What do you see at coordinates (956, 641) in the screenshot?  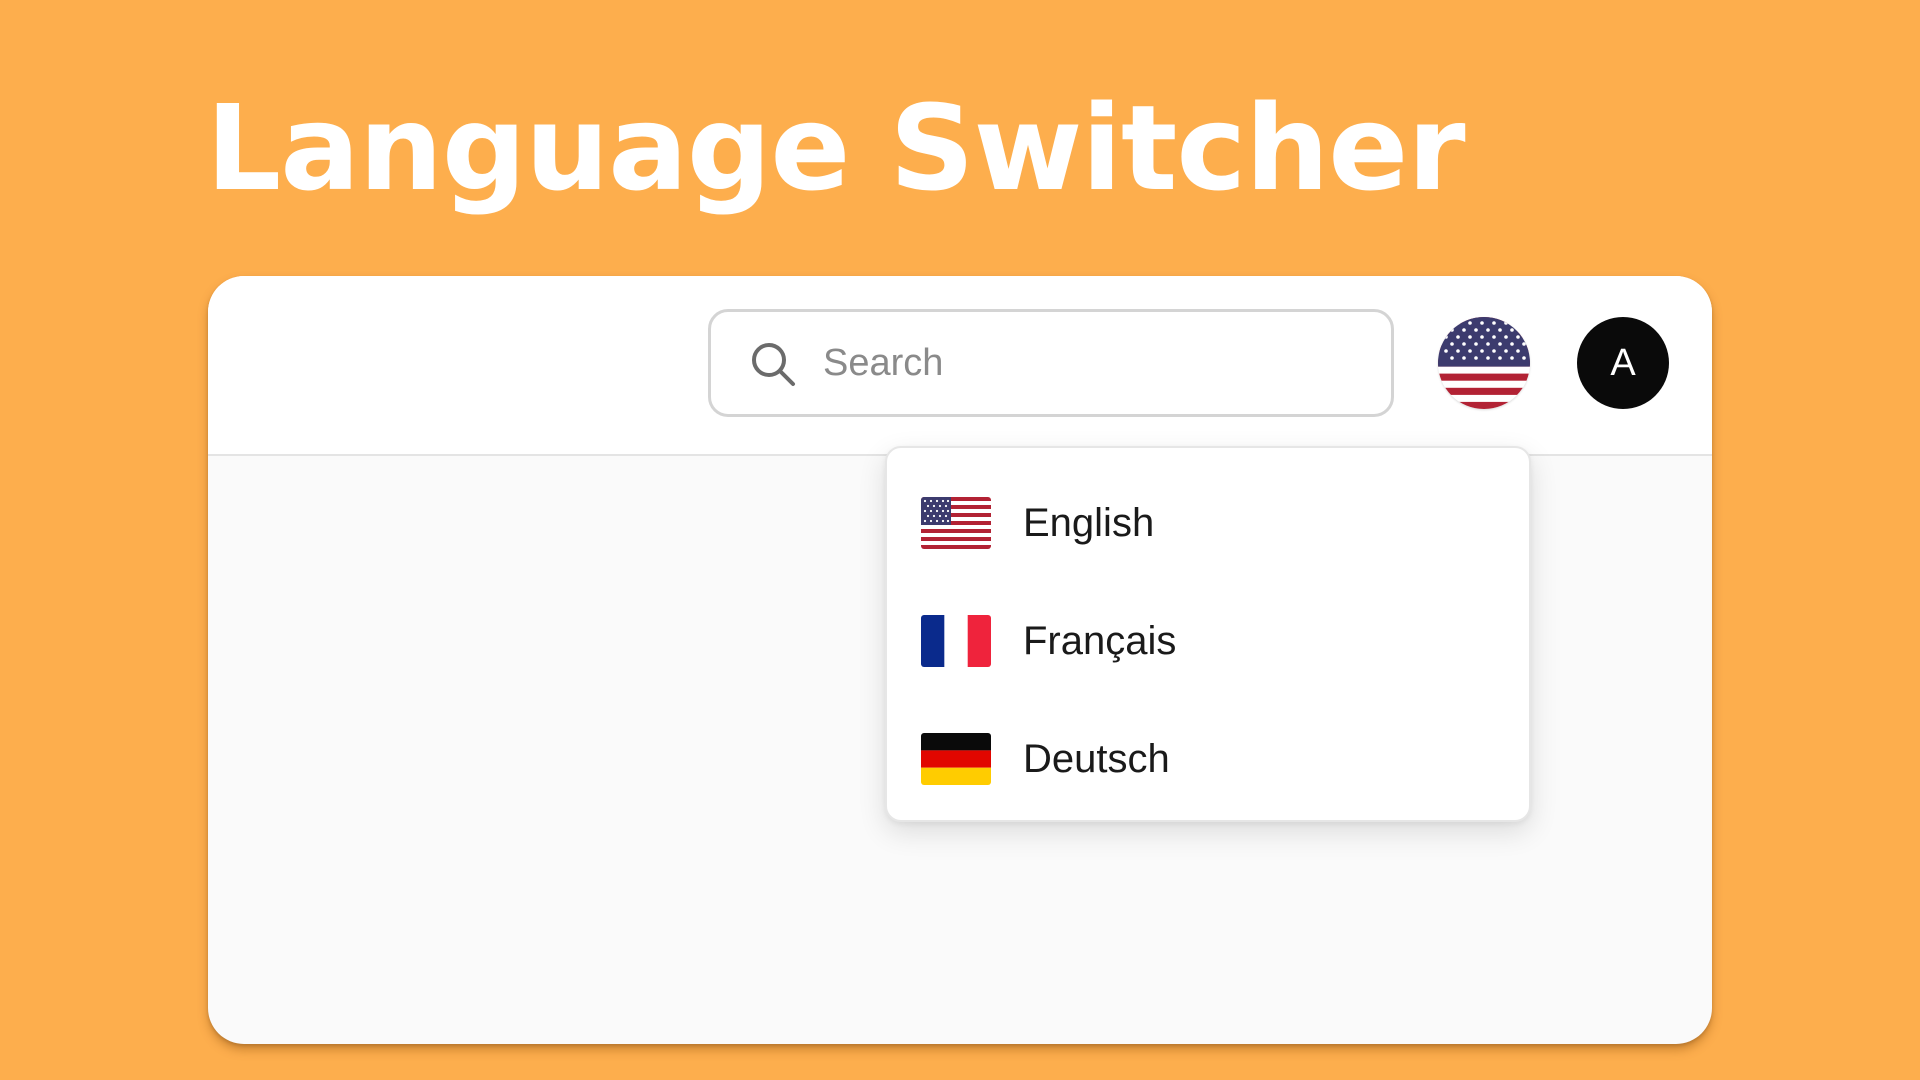 I see `fr-flag-icon` at bounding box center [956, 641].